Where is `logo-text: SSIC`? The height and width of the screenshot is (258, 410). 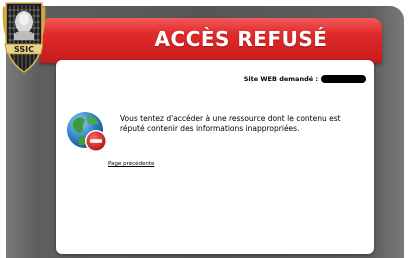
logo-text: SSIC is located at coordinates (24, 49).